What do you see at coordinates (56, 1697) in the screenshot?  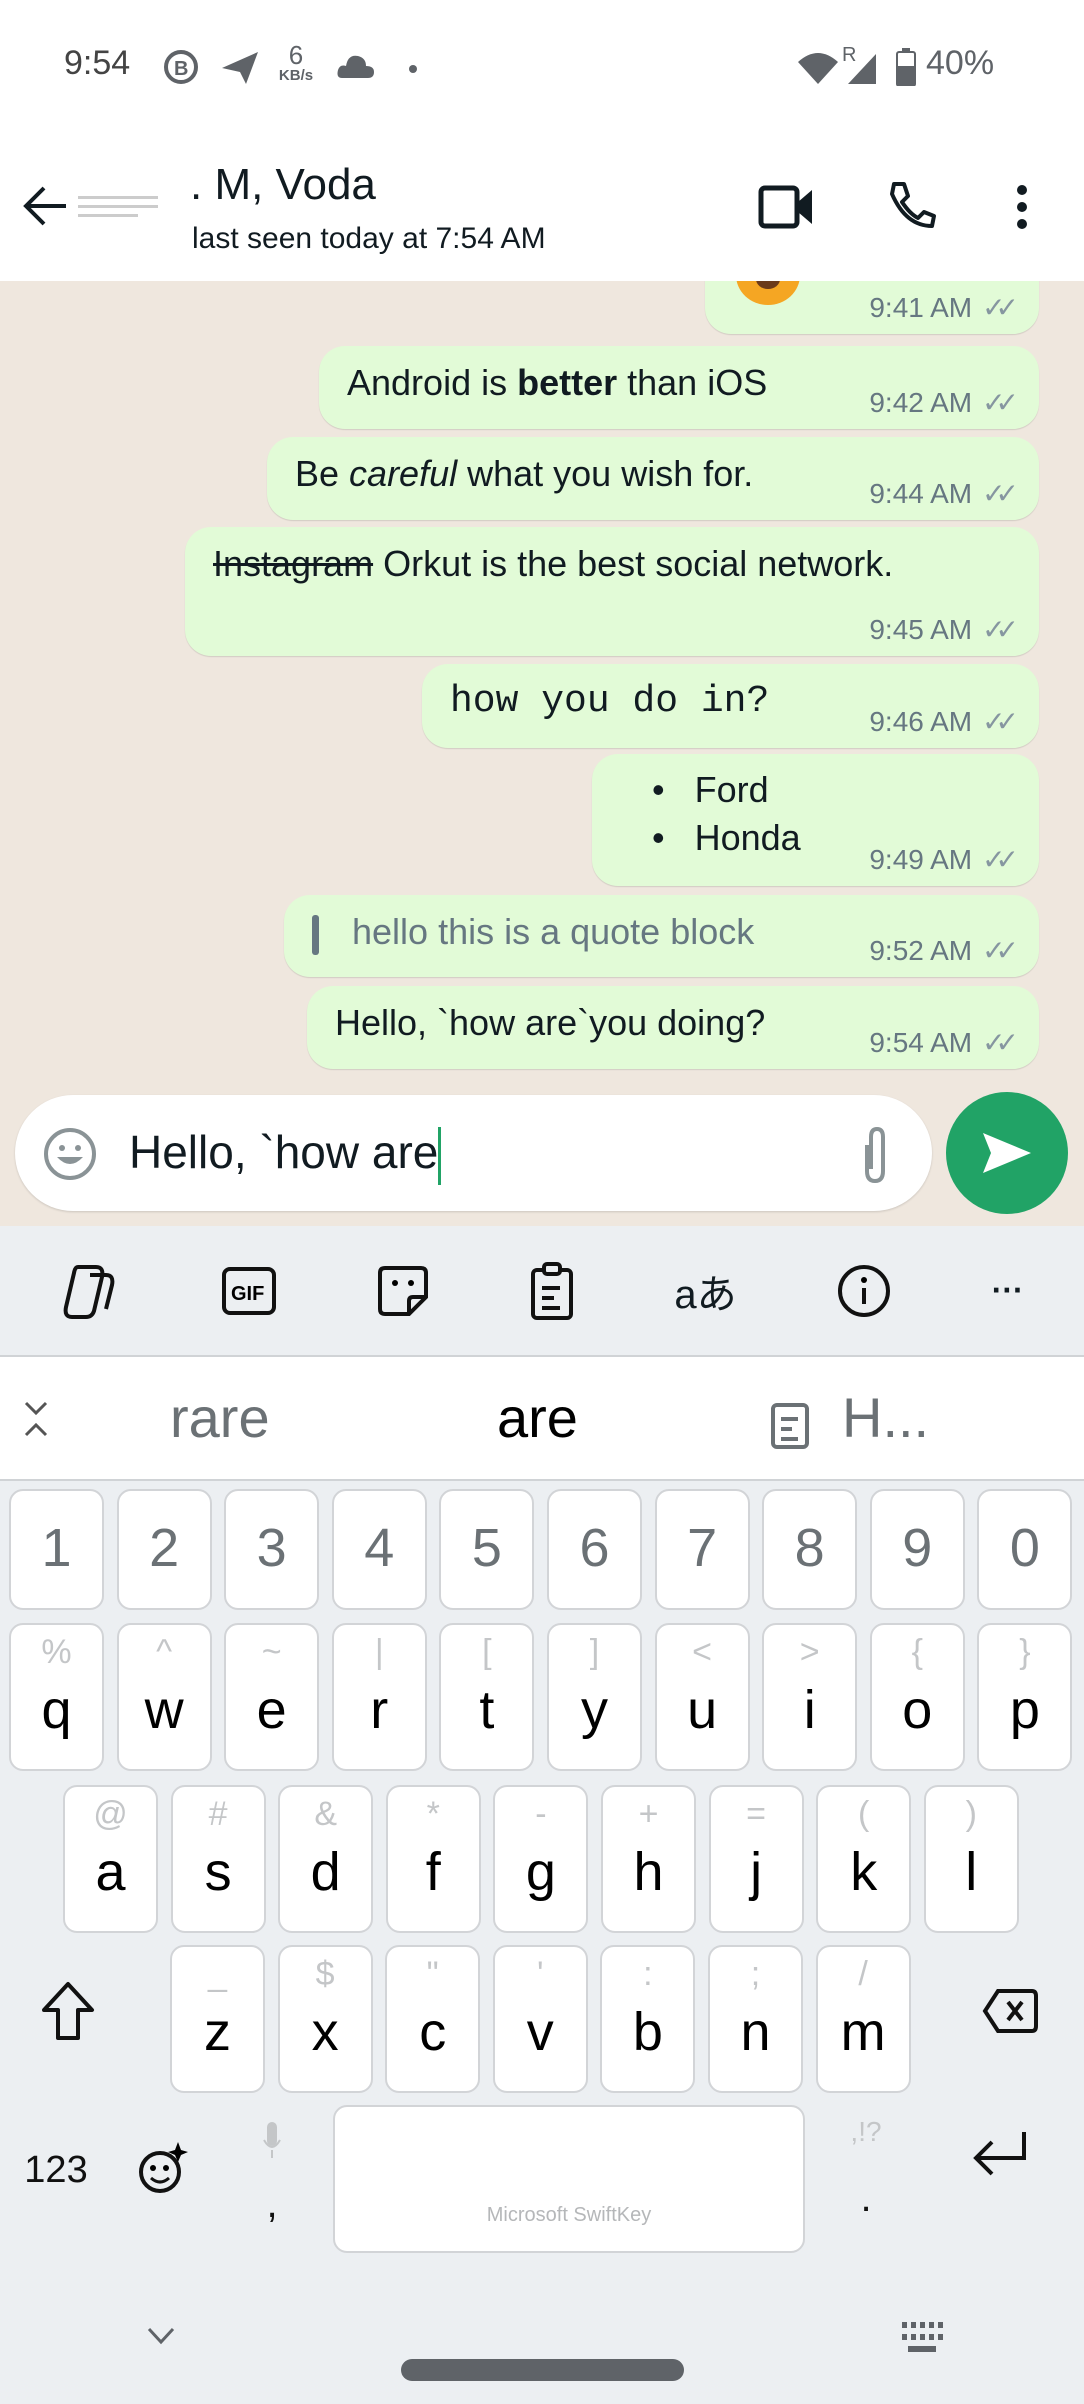 I see `key-q: % q` at bounding box center [56, 1697].